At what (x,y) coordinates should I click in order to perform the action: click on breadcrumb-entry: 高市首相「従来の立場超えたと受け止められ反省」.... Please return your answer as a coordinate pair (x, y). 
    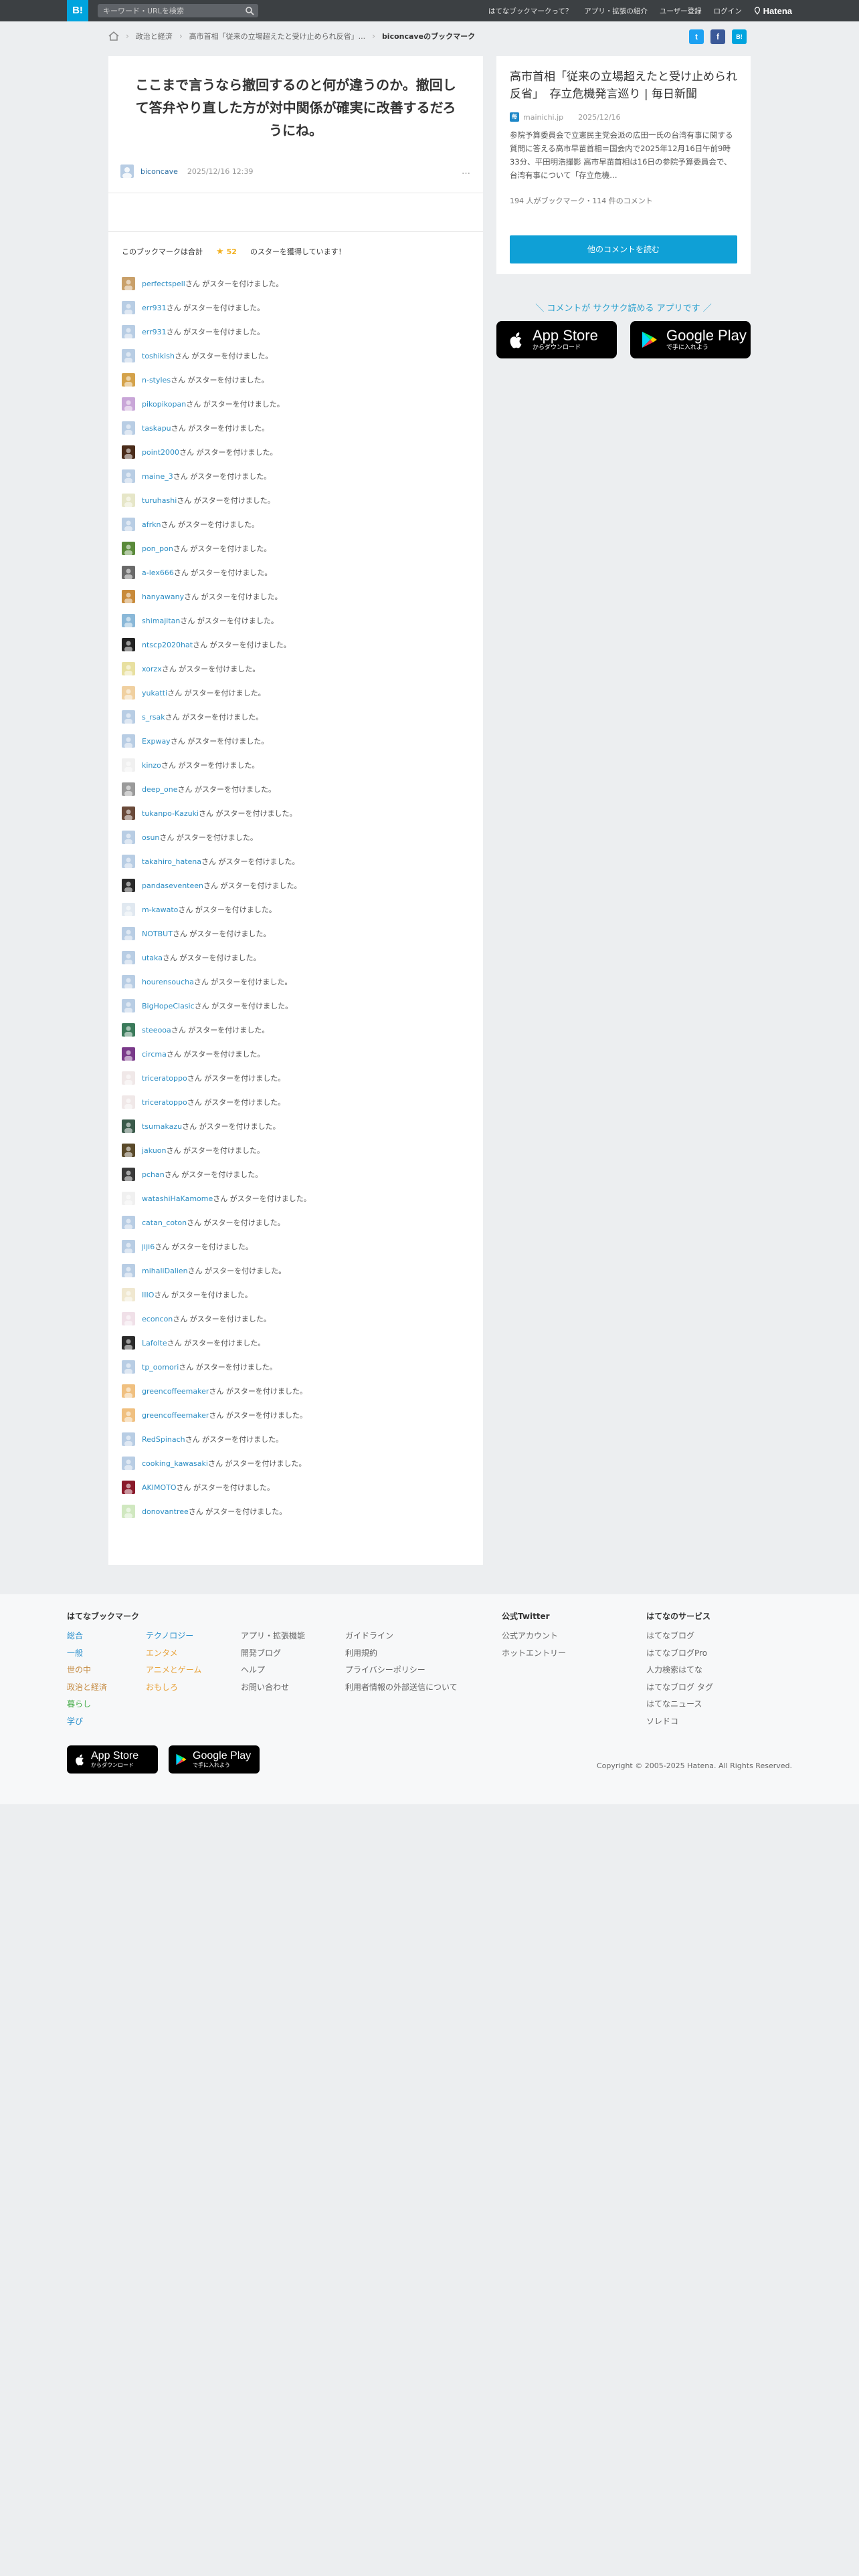
    Looking at the image, I should click on (277, 36).